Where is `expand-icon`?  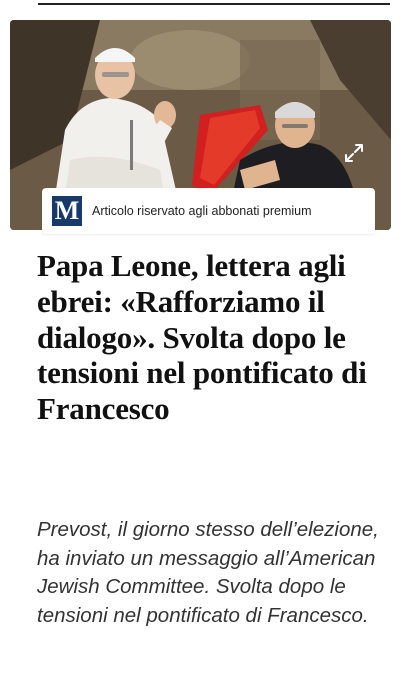
expand-icon is located at coordinates (354, 153).